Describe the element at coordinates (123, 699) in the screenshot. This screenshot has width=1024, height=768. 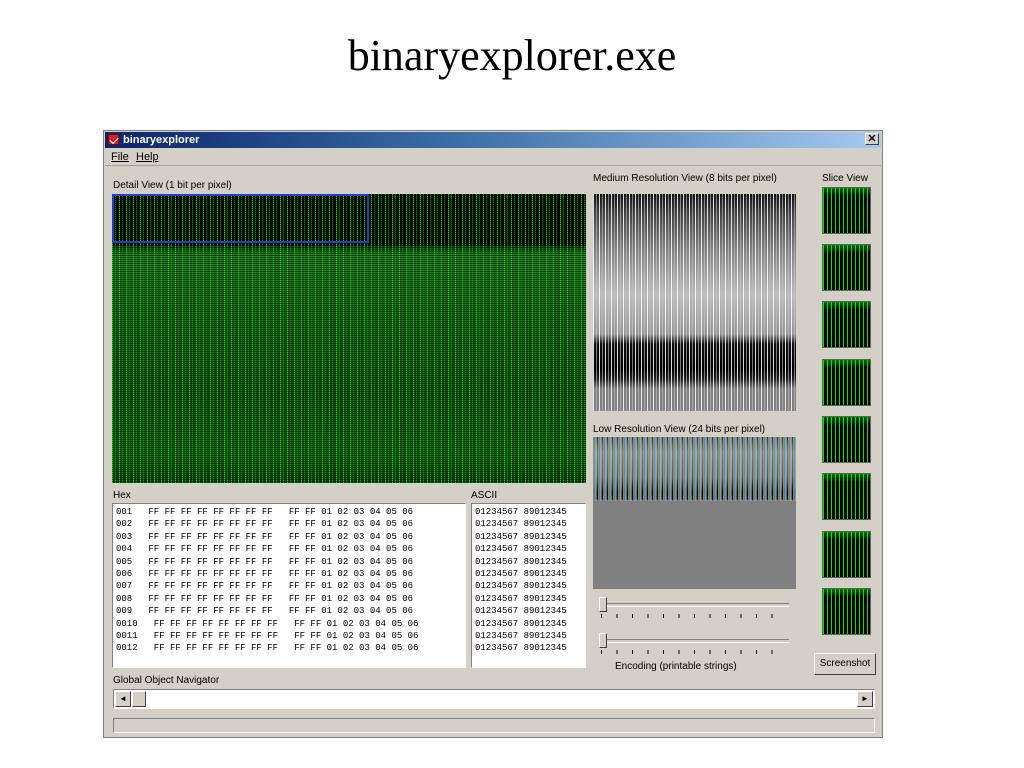
I see `scroll-left-arrow-icon: ◄` at that location.